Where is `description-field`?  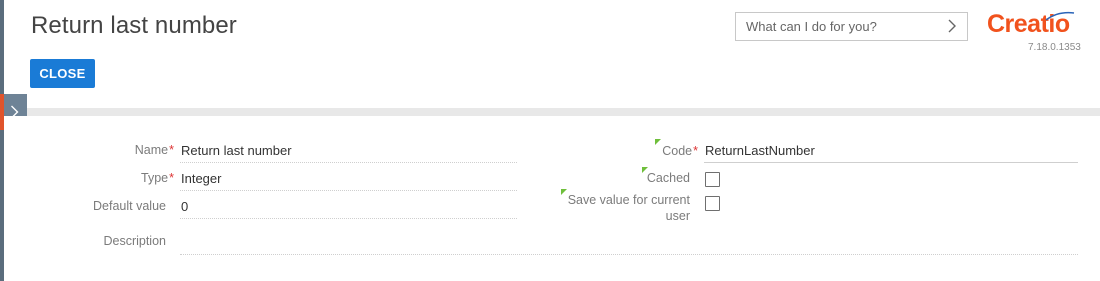 description-field is located at coordinates (626, 243).